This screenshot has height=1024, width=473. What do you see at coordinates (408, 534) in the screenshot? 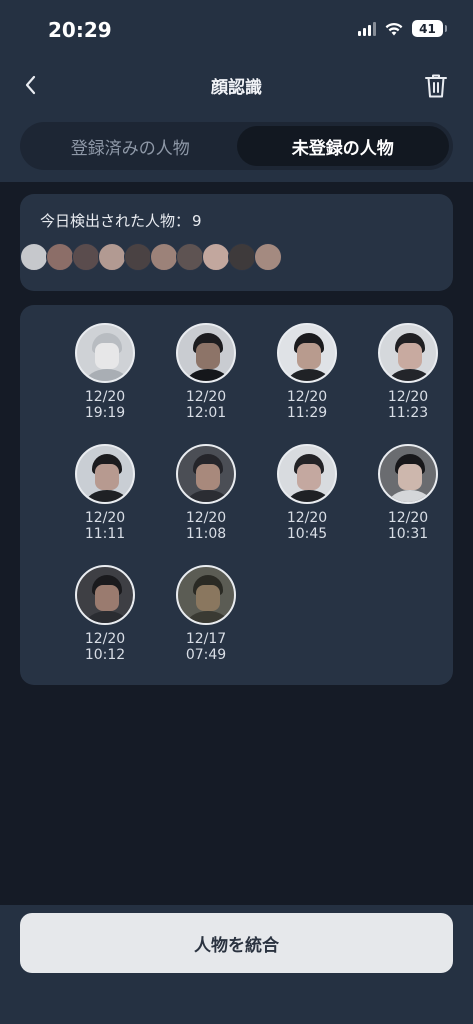
I see `face-time: 10:31` at bounding box center [408, 534].